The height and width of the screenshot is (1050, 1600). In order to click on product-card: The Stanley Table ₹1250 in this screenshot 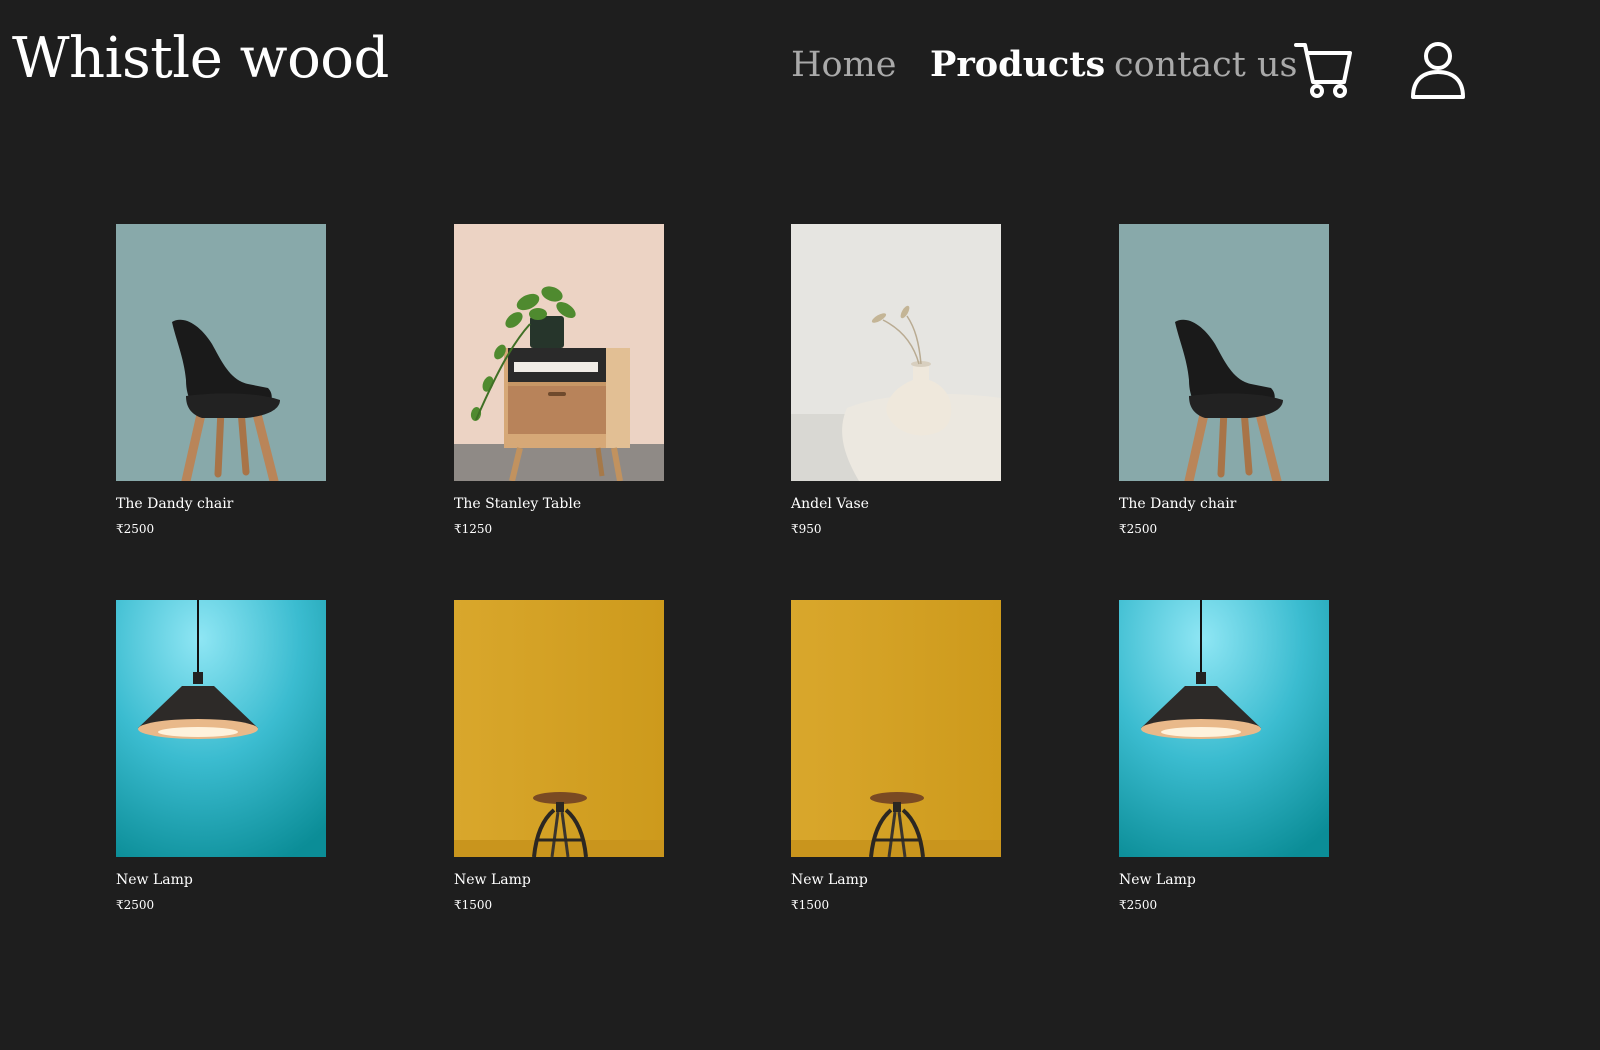, I will do `click(559, 380)`.